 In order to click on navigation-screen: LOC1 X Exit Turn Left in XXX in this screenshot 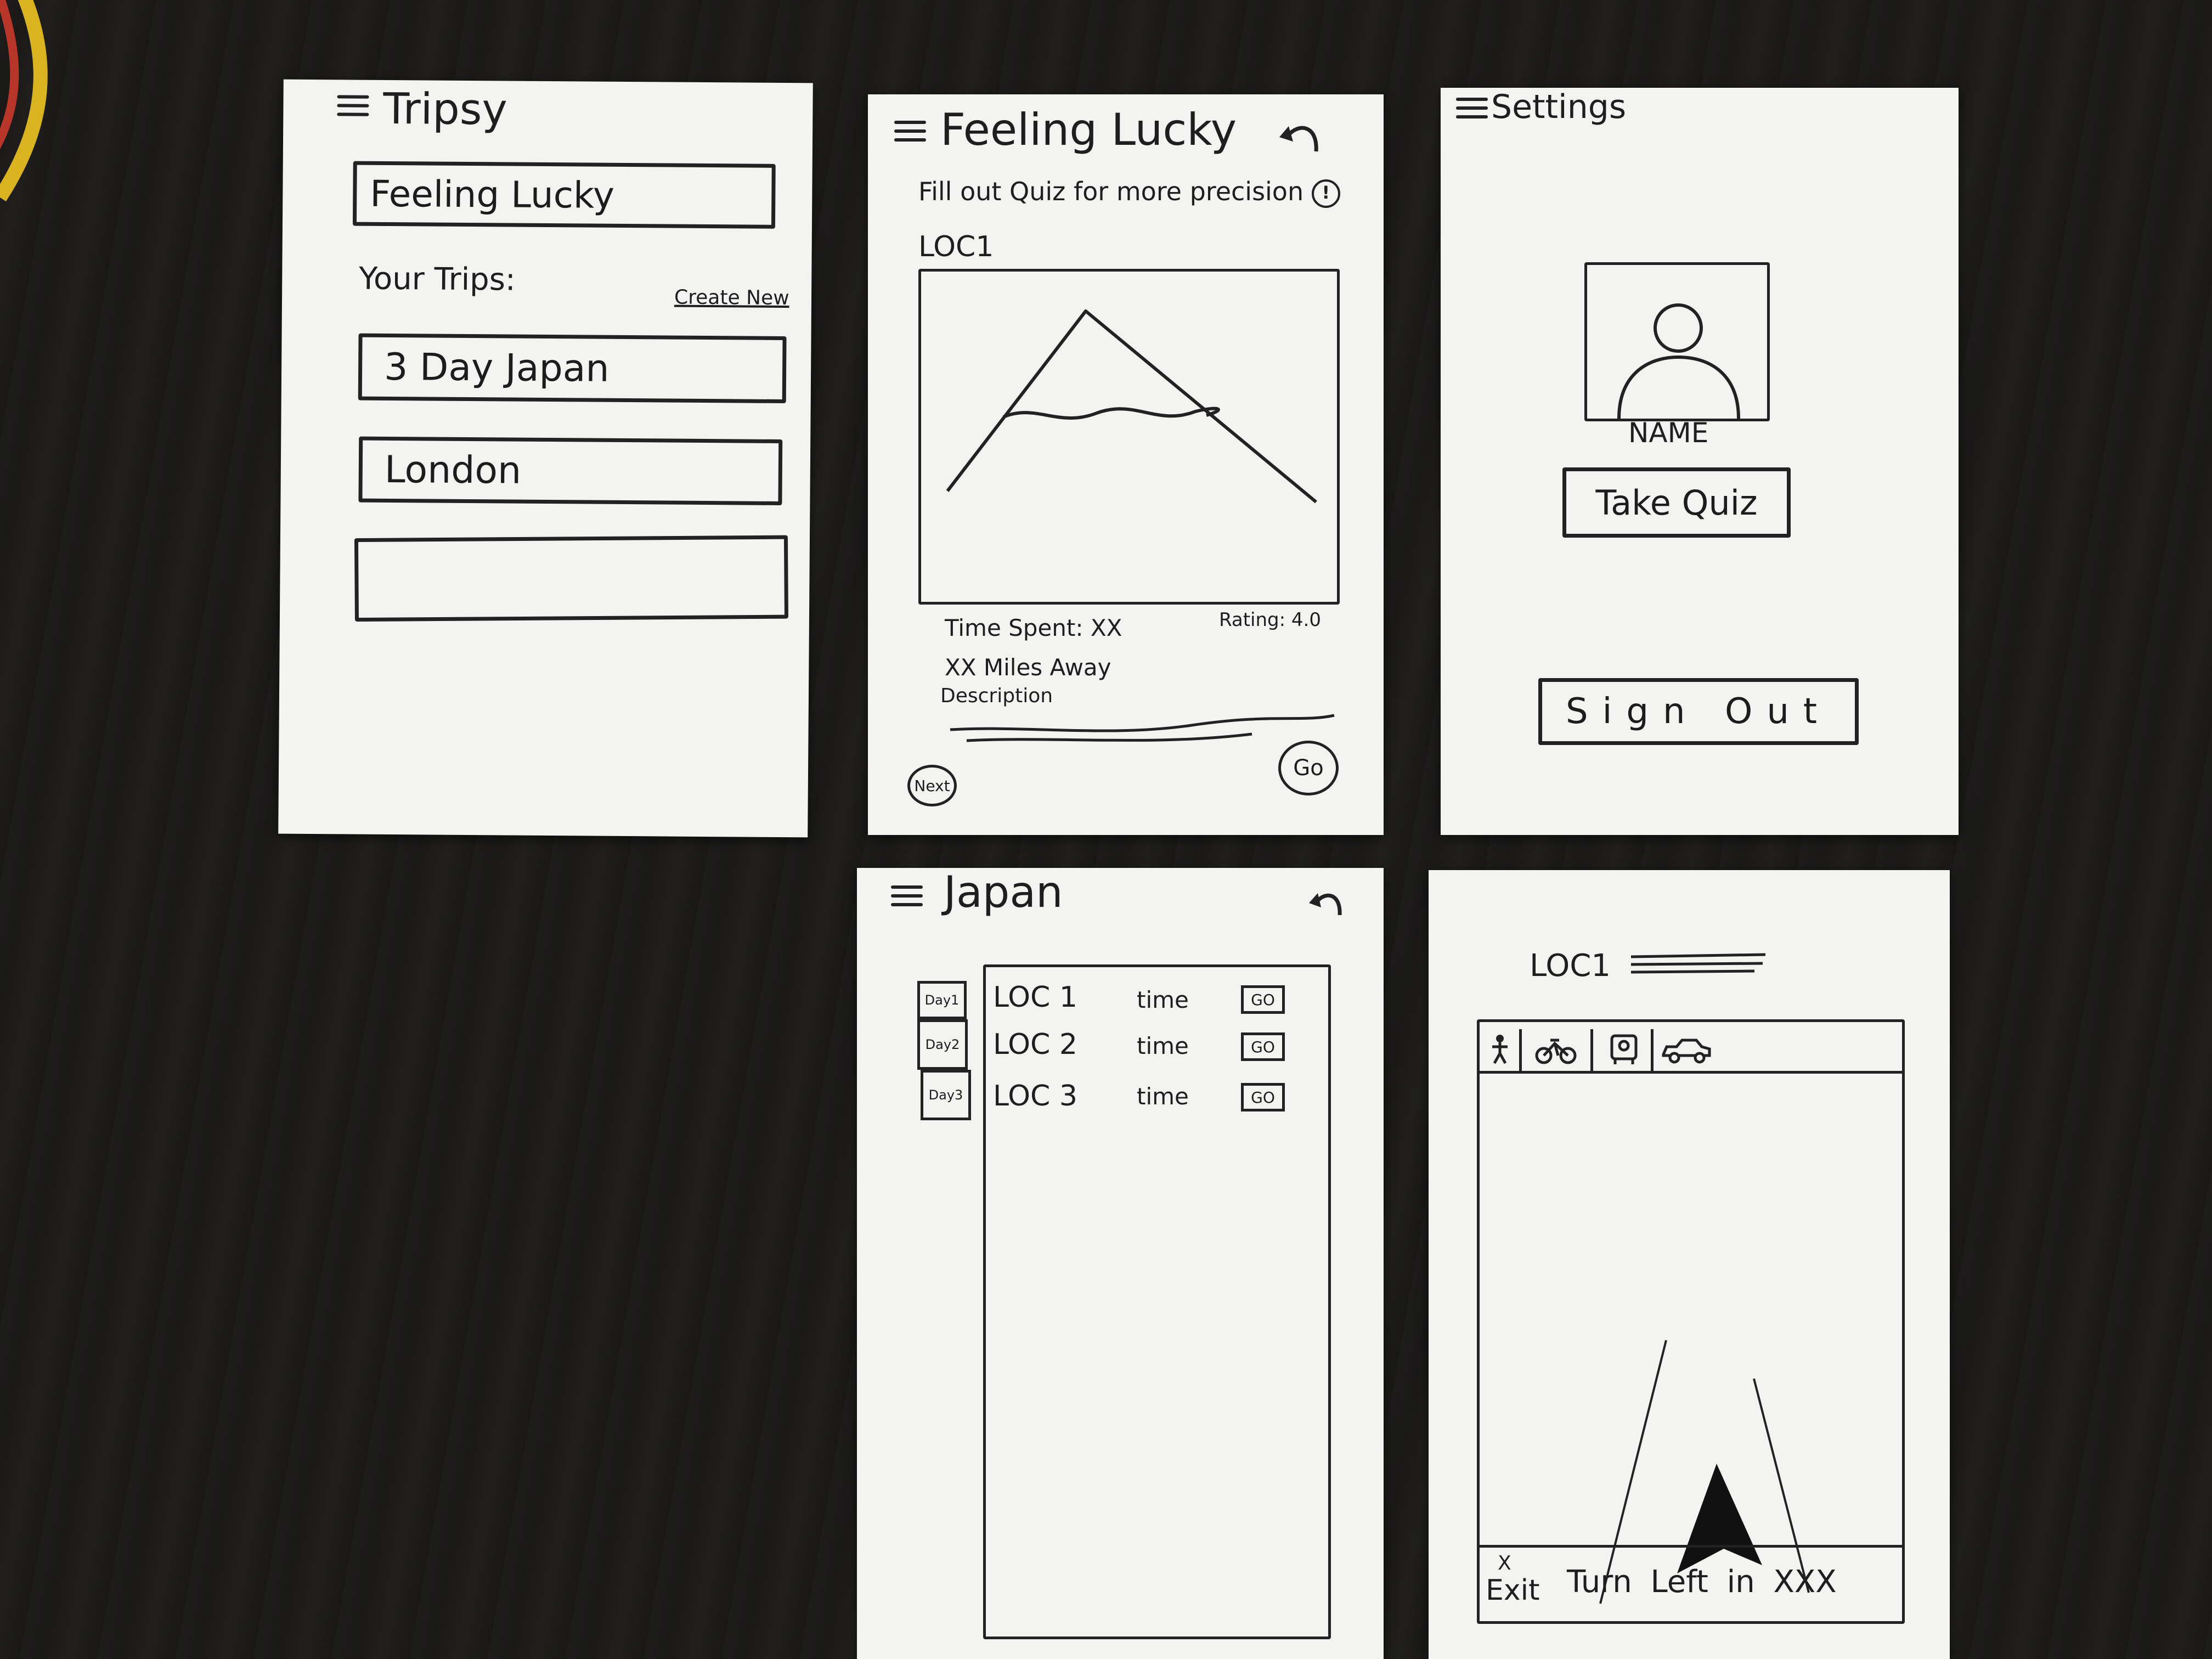, I will do `click(1689, 1264)`.